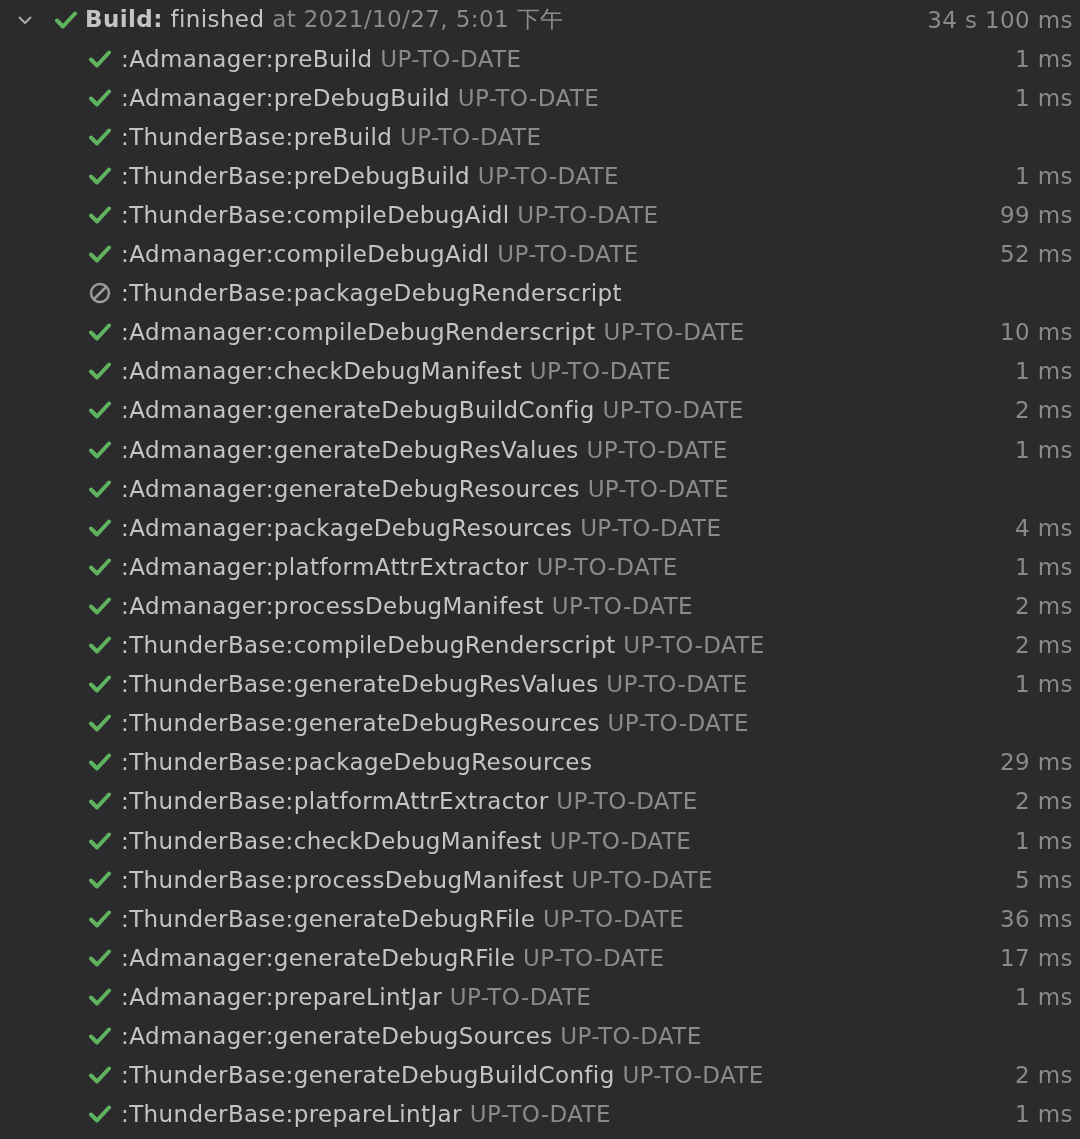 The width and height of the screenshot is (1080, 1139). I want to click on task-name: :ThunderBase:checkDebugManifest, so click(332, 840).